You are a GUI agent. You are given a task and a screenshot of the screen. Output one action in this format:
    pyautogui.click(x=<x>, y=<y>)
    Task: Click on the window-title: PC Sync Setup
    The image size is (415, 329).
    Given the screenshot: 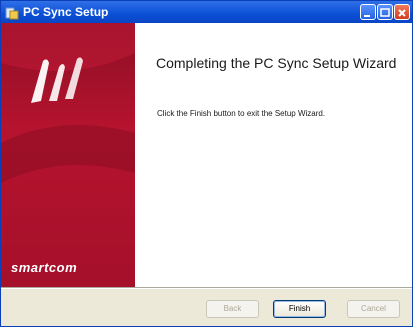 What is the action you would take?
    pyautogui.click(x=66, y=12)
    